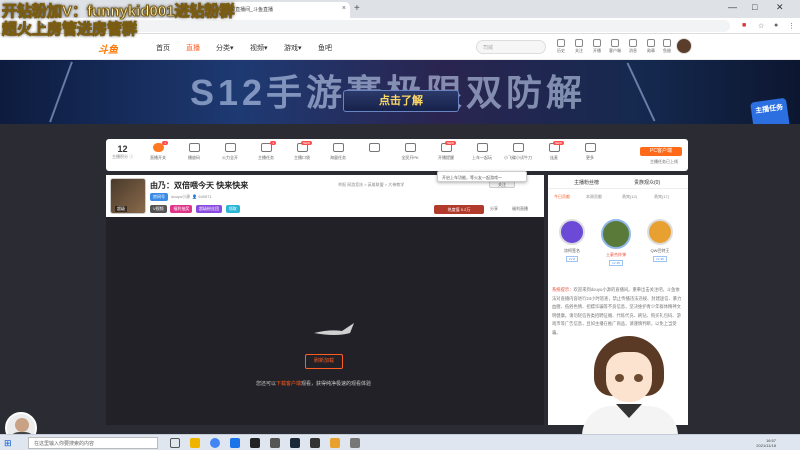 Image resolution: width=800 pixels, height=450 pixels. What do you see at coordinates (761, 26) in the screenshot?
I see `bookmark-icon: ☆` at bounding box center [761, 26].